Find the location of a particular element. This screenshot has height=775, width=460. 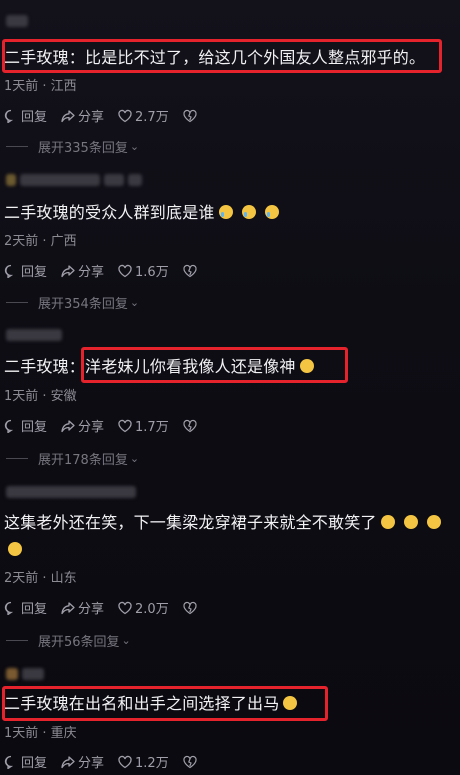

like-count: 1.7万 is located at coordinates (152, 427).